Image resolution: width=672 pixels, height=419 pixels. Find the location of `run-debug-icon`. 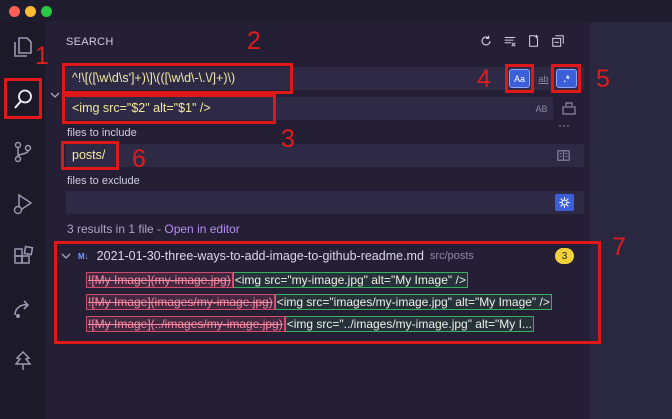

run-debug-icon is located at coordinates (23, 204).